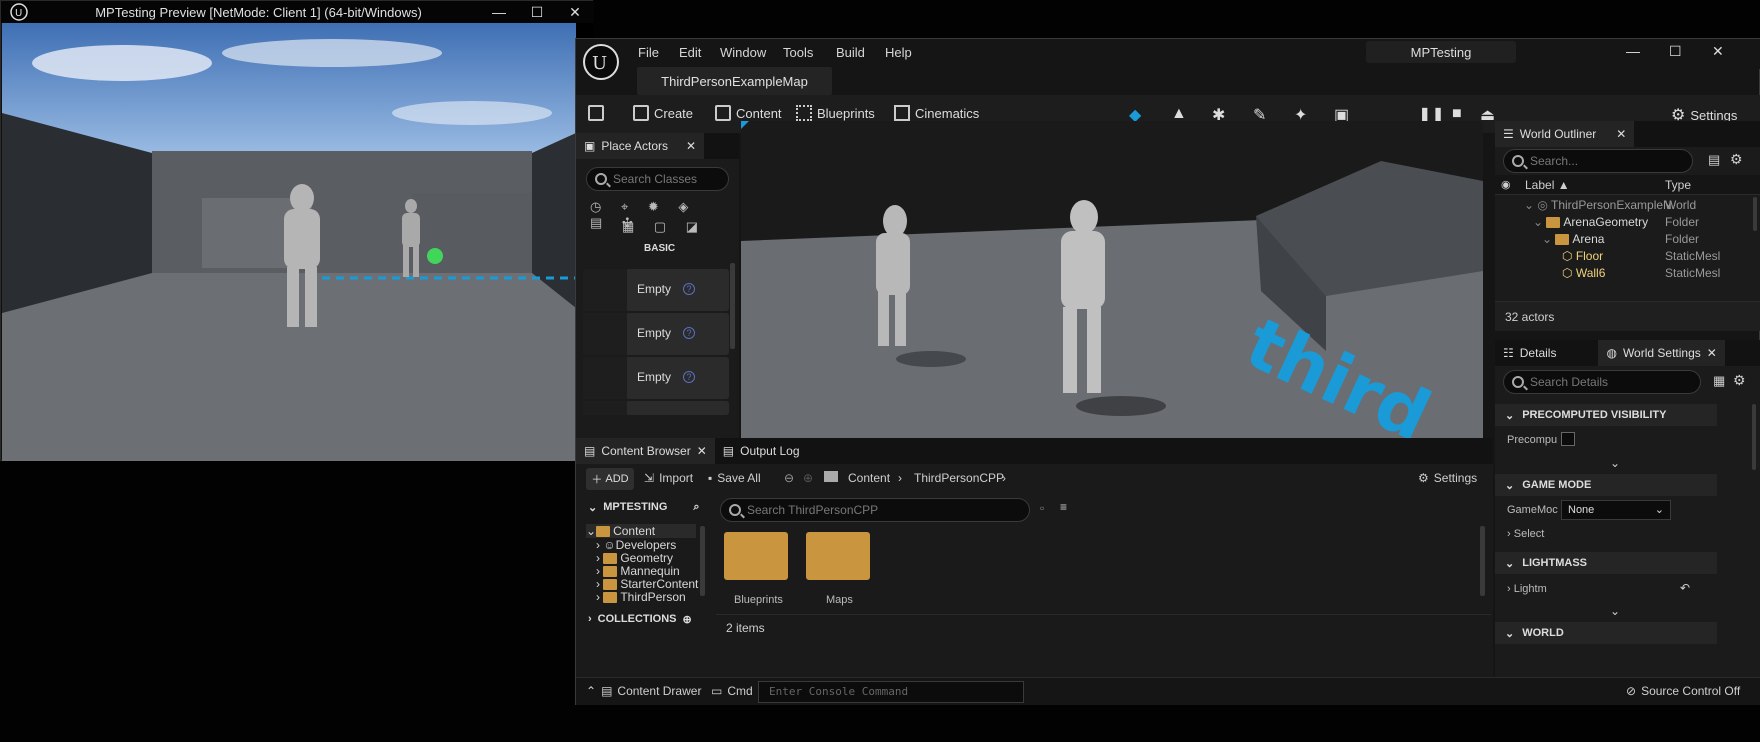 The height and width of the screenshot is (742, 1760). I want to click on console-input: Enter Console Command, so click(891, 692).